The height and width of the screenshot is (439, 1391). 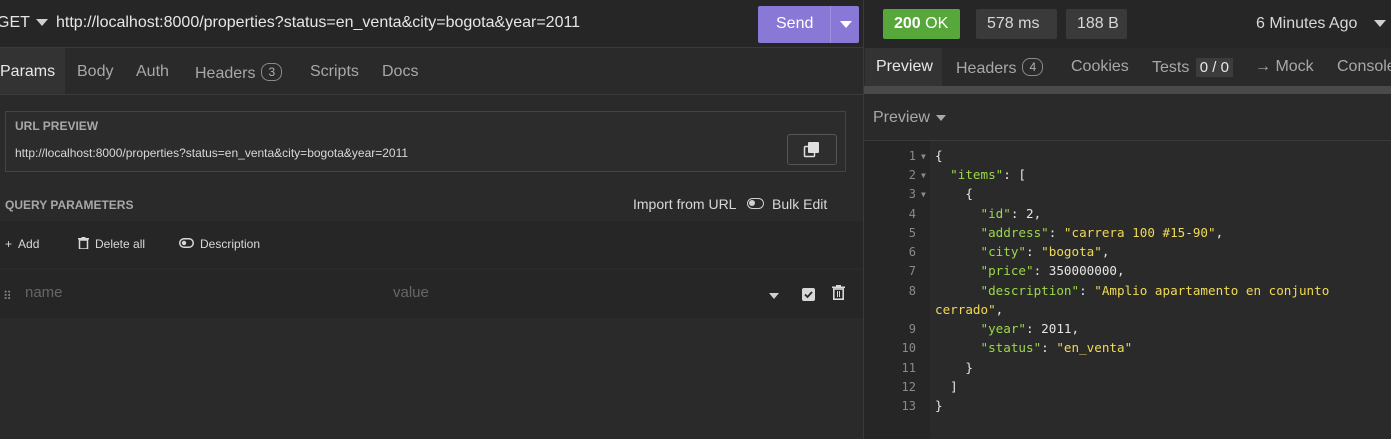 I want to click on line-number: 4, so click(x=912, y=214).